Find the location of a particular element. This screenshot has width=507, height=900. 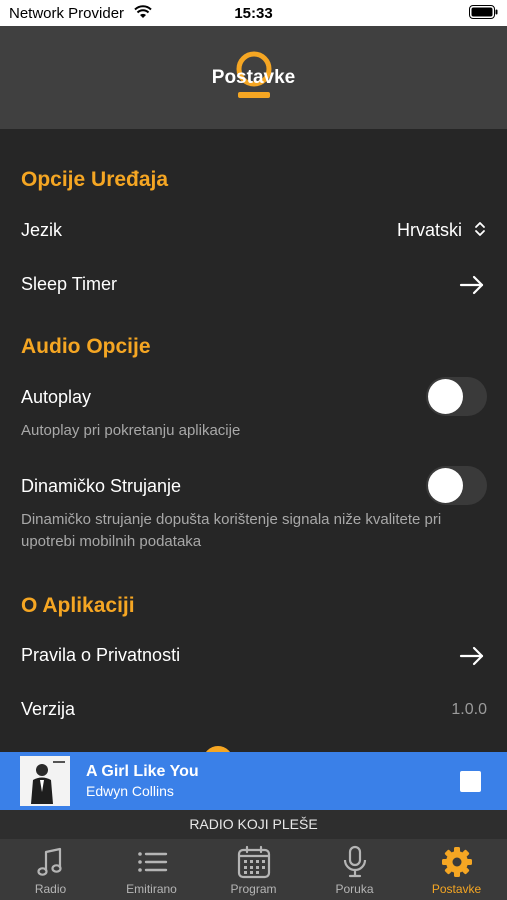

autoplay-description: Autoplay pri pokretanju aplikacije is located at coordinates (131, 430).